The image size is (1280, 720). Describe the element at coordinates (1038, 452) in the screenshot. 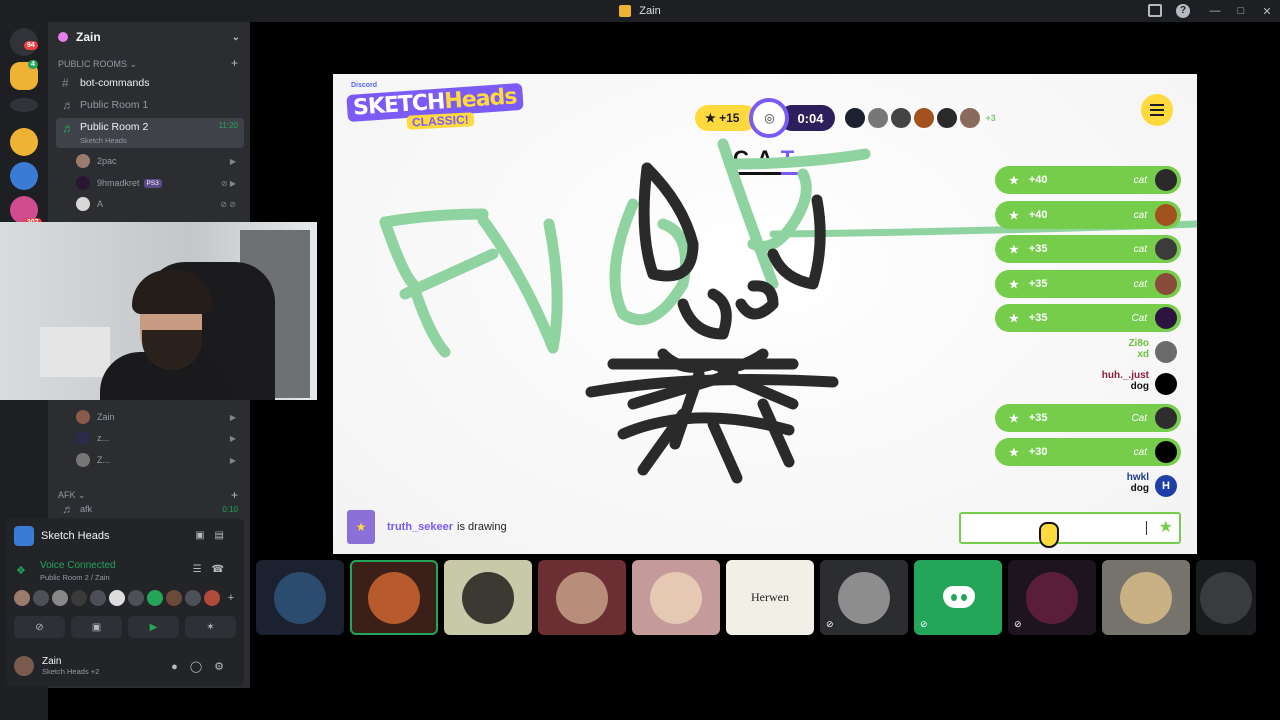

I see `guess-points: +30` at that location.